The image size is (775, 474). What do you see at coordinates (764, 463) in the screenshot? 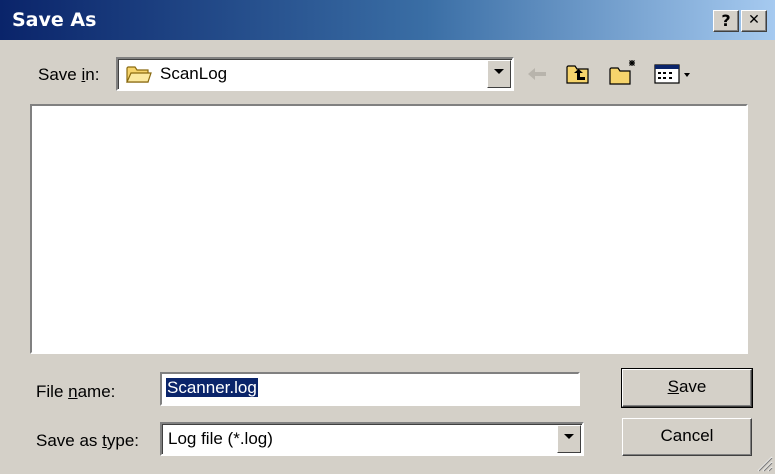
I see `resize-grip-icon` at bounding box center [764, 463].